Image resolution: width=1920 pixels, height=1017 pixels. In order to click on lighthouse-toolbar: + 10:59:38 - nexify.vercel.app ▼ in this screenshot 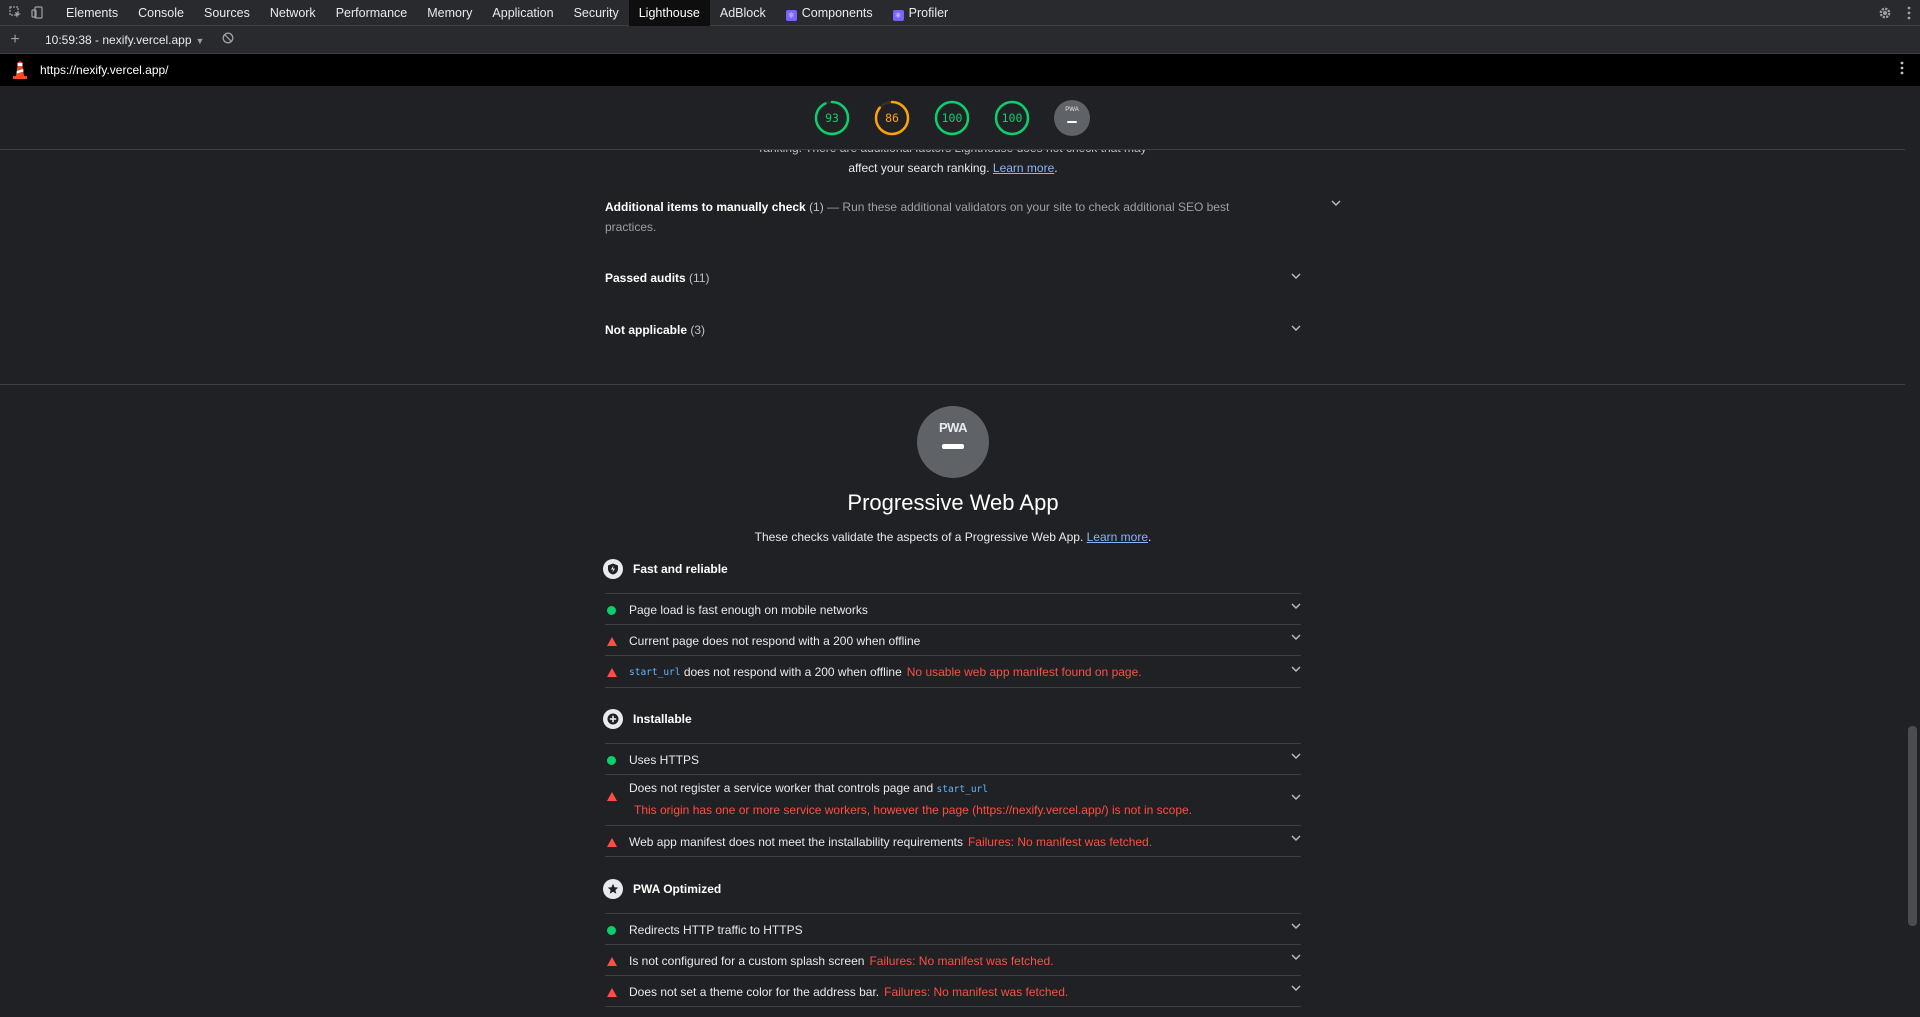, I will do `click(960, 40)`.